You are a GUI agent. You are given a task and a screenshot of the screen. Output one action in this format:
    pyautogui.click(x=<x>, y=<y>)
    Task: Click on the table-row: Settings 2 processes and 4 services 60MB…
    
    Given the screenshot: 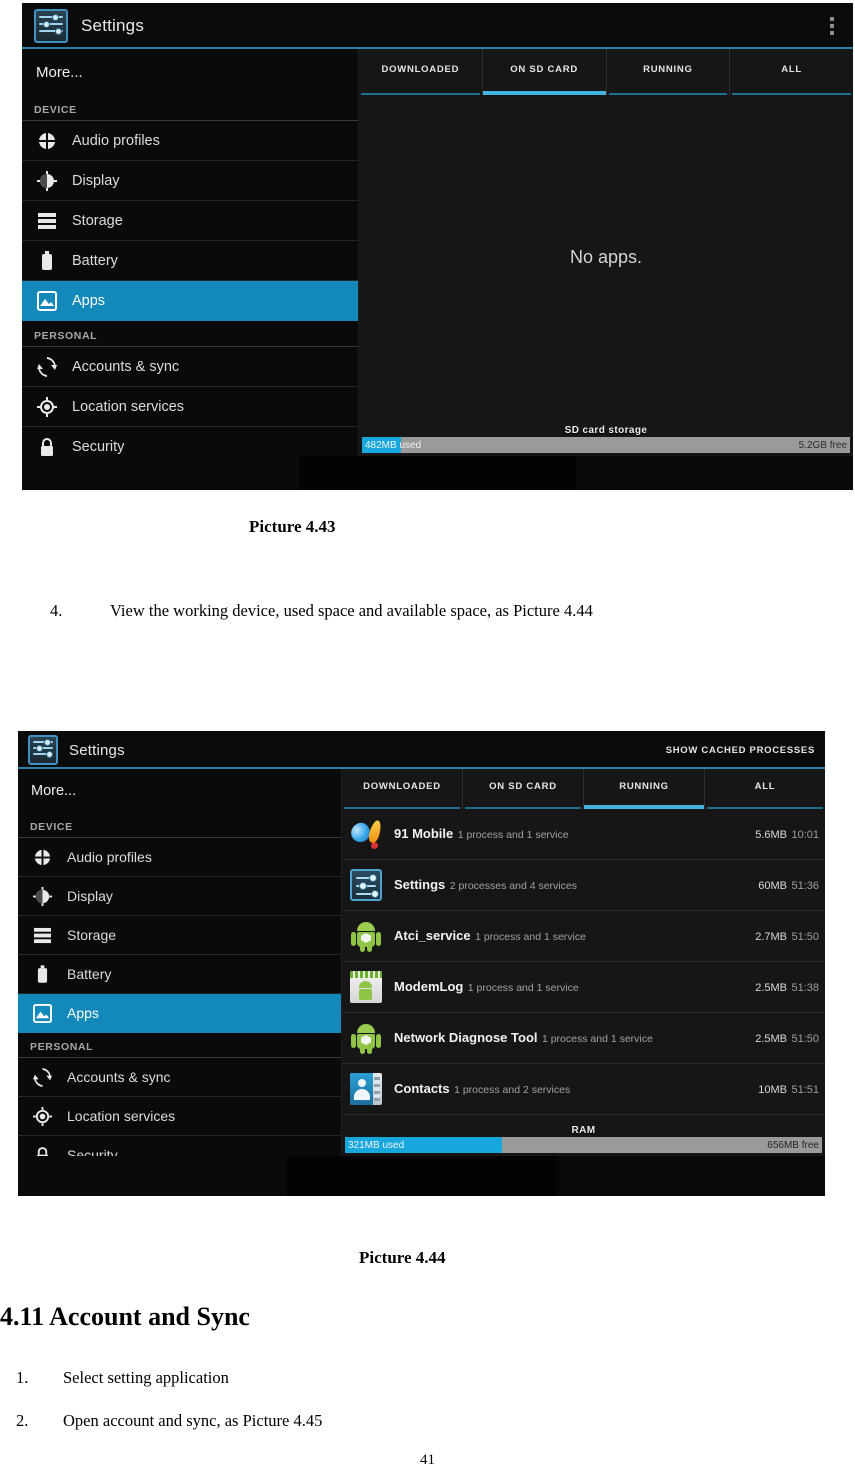 What is the action you would take?
    pyautogui.click(x=583, y=885)
    